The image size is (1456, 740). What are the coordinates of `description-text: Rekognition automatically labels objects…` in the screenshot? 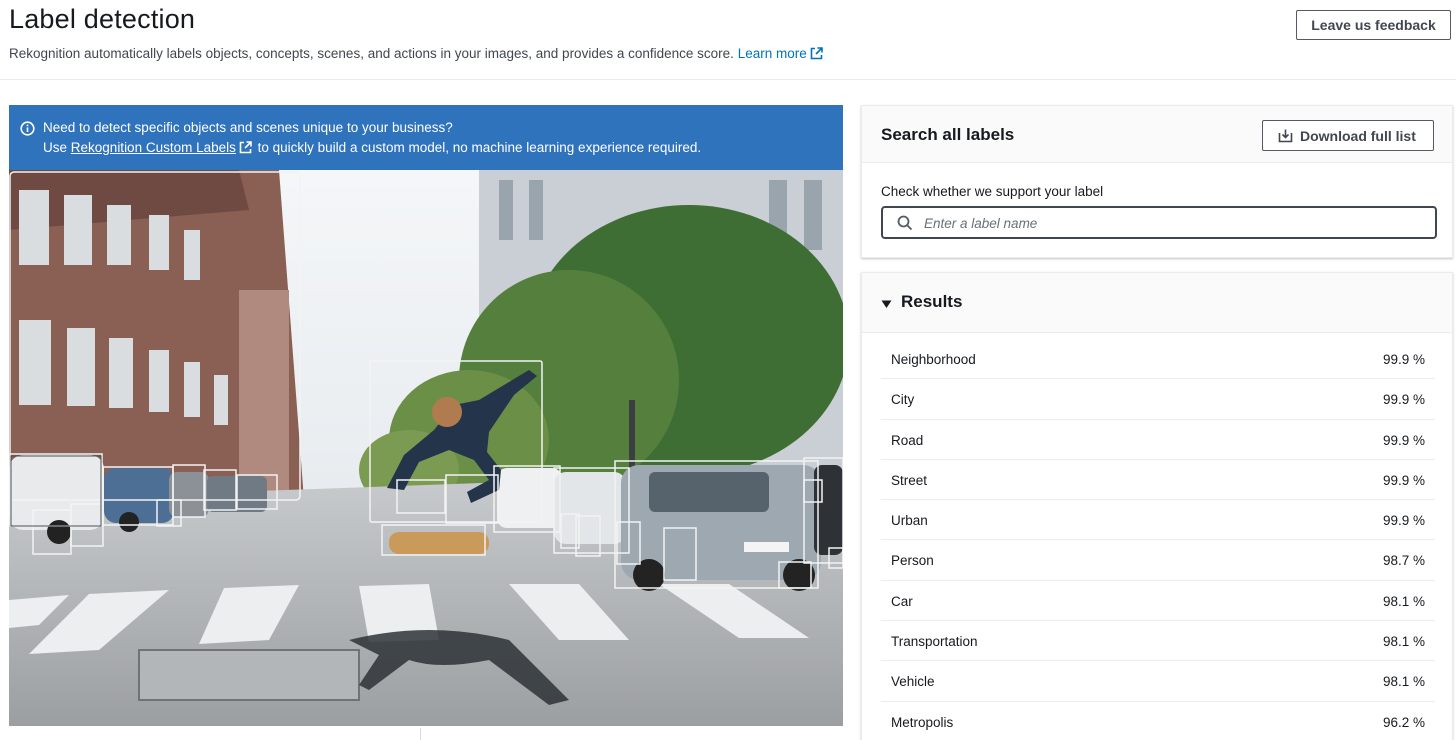 It's located at (371, 53).